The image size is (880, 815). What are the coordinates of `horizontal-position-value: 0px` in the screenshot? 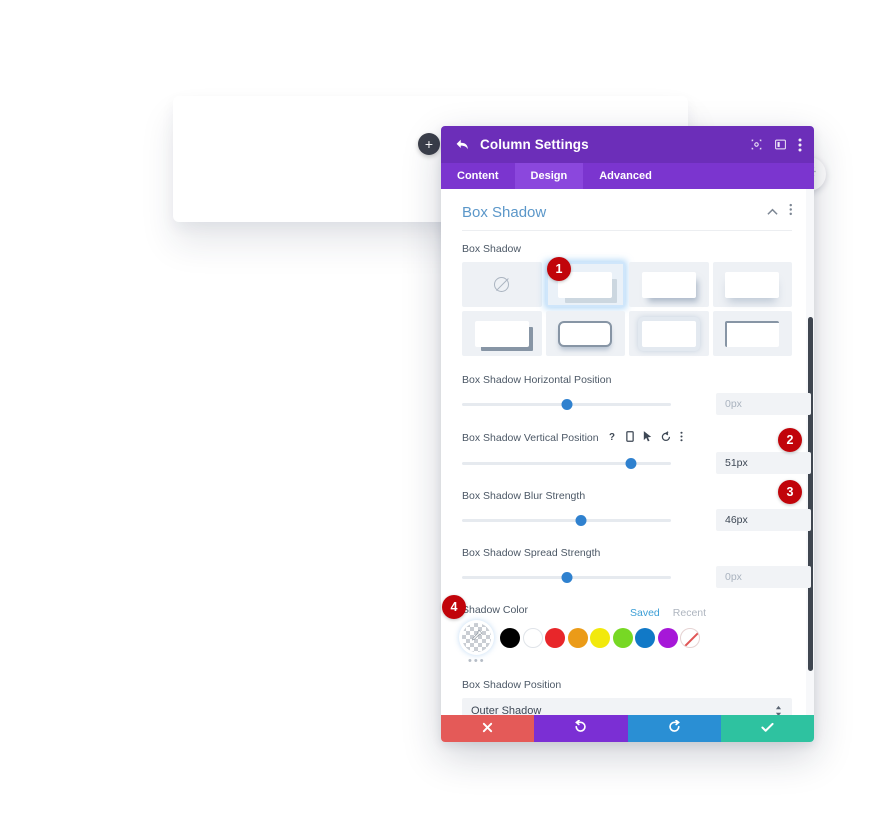 It's located at (763, 404).